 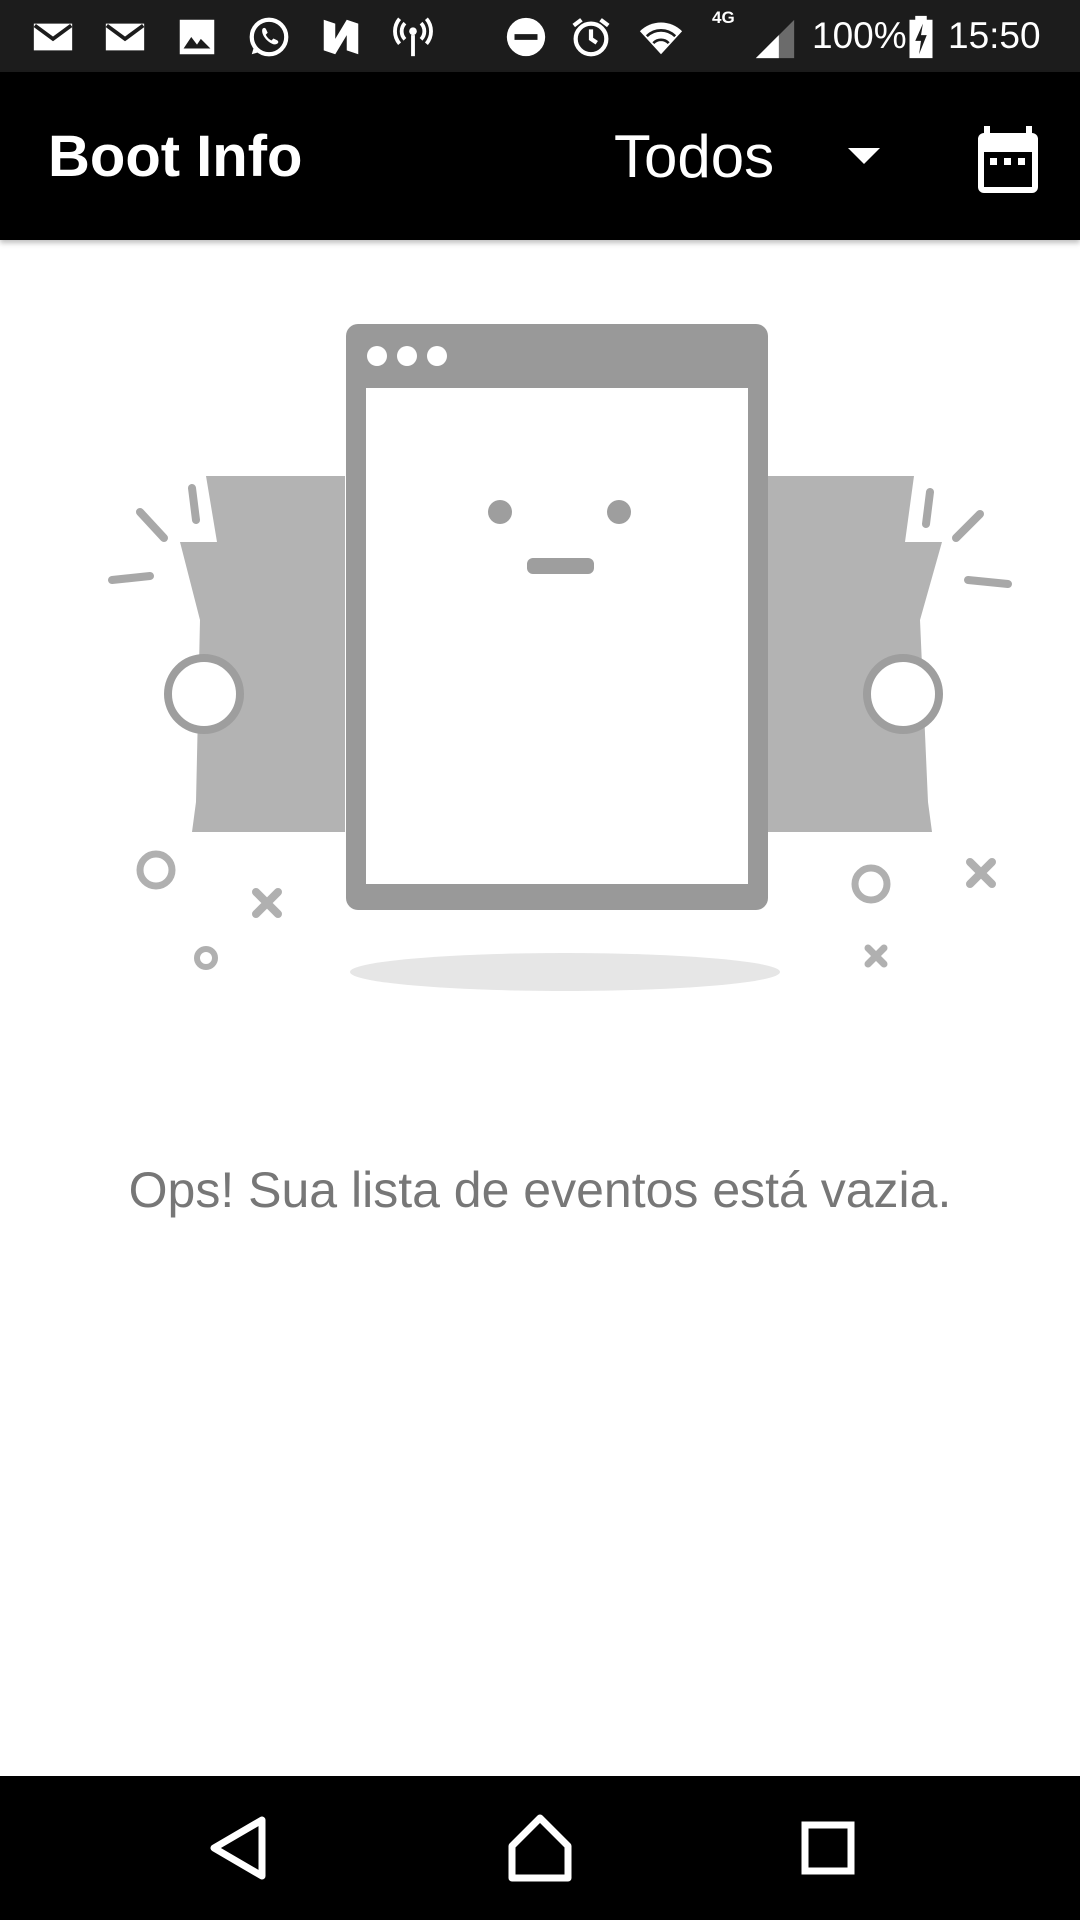 What do you see at coordinates (591, 37) in the screenshot?
I see `alarm-icon` at bounding box center [591, 37].